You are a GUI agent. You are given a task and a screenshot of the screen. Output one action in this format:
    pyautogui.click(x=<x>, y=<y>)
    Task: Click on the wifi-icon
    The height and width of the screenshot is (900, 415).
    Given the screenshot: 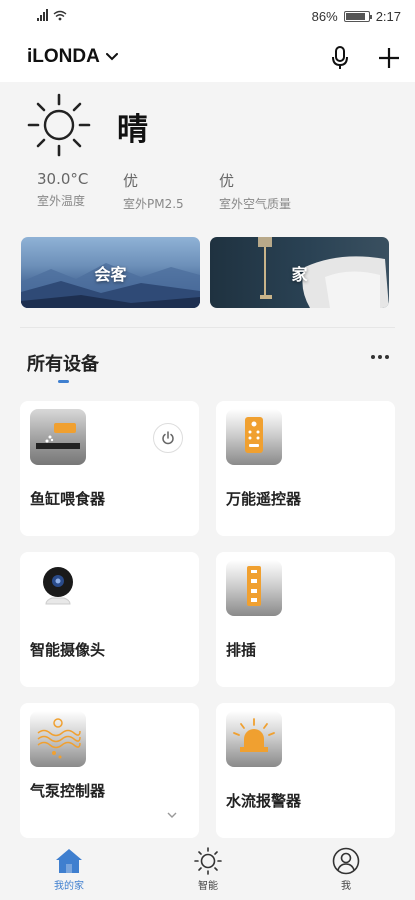 What is the action you would take?
    pyautogui.click(x=60, y=15)
    